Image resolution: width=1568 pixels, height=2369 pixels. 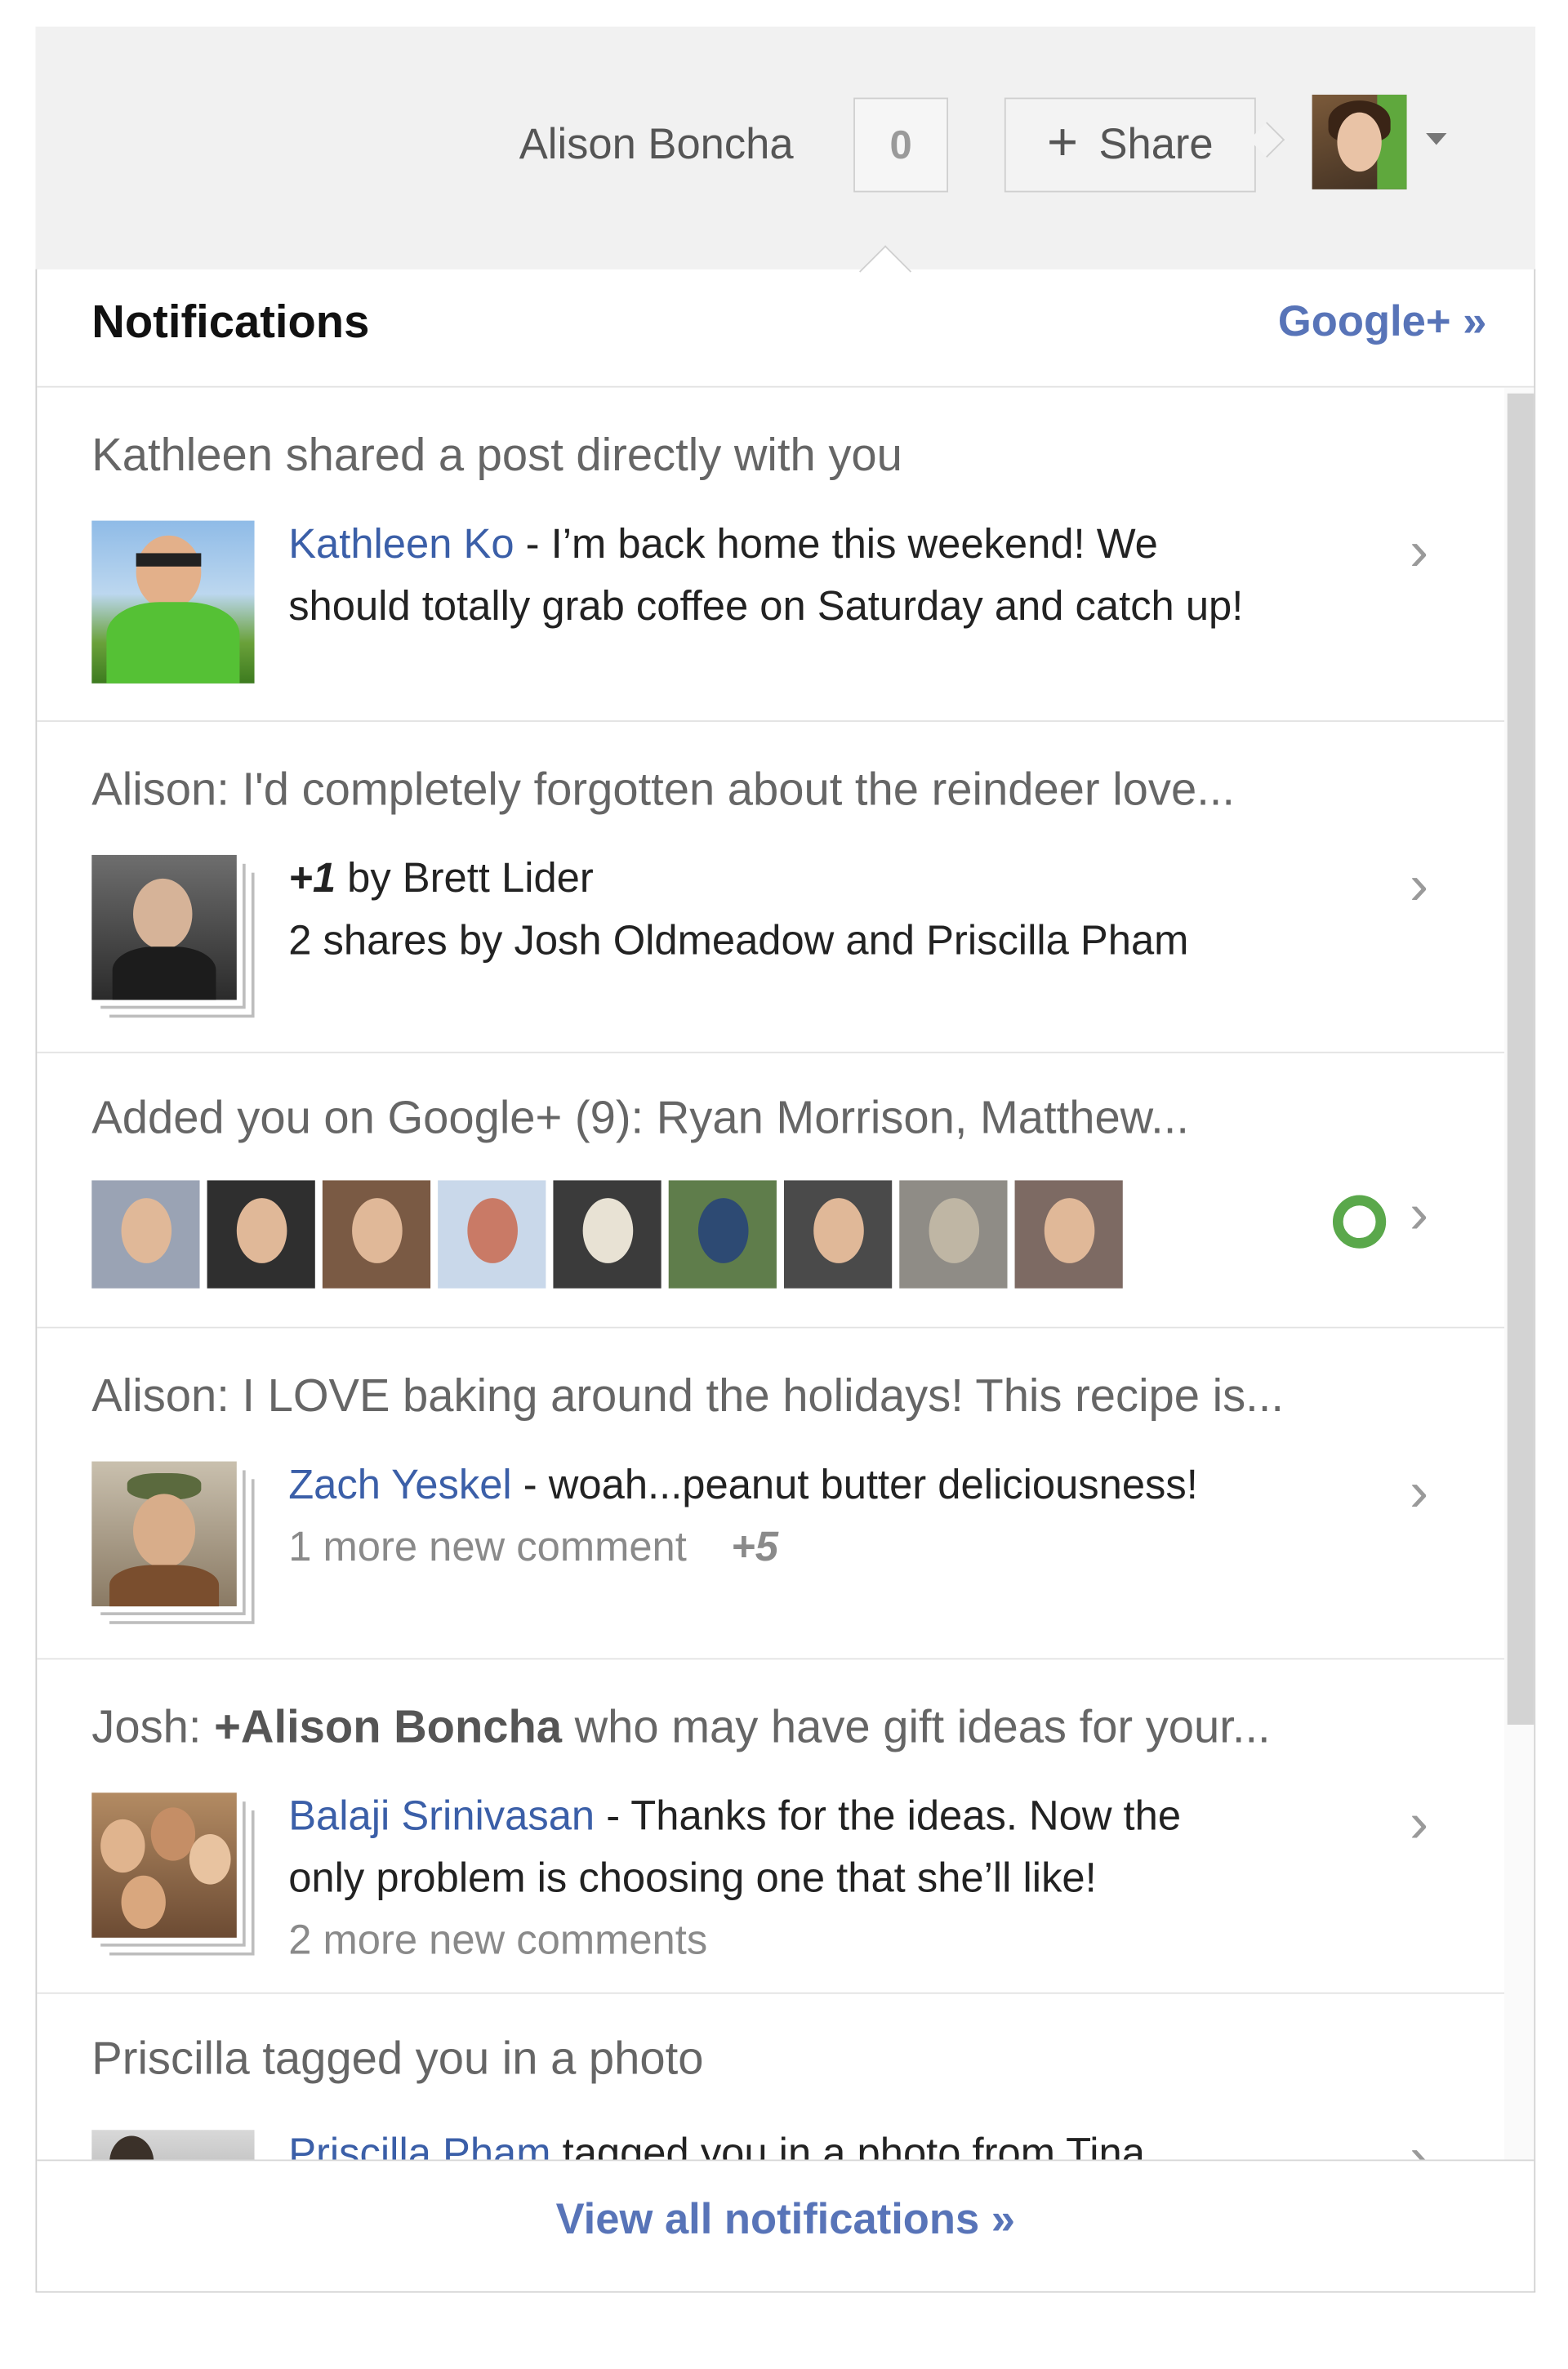 I want to click on notification-title: Priscilla tagged you in a photo, so click(x=397, y=2058).